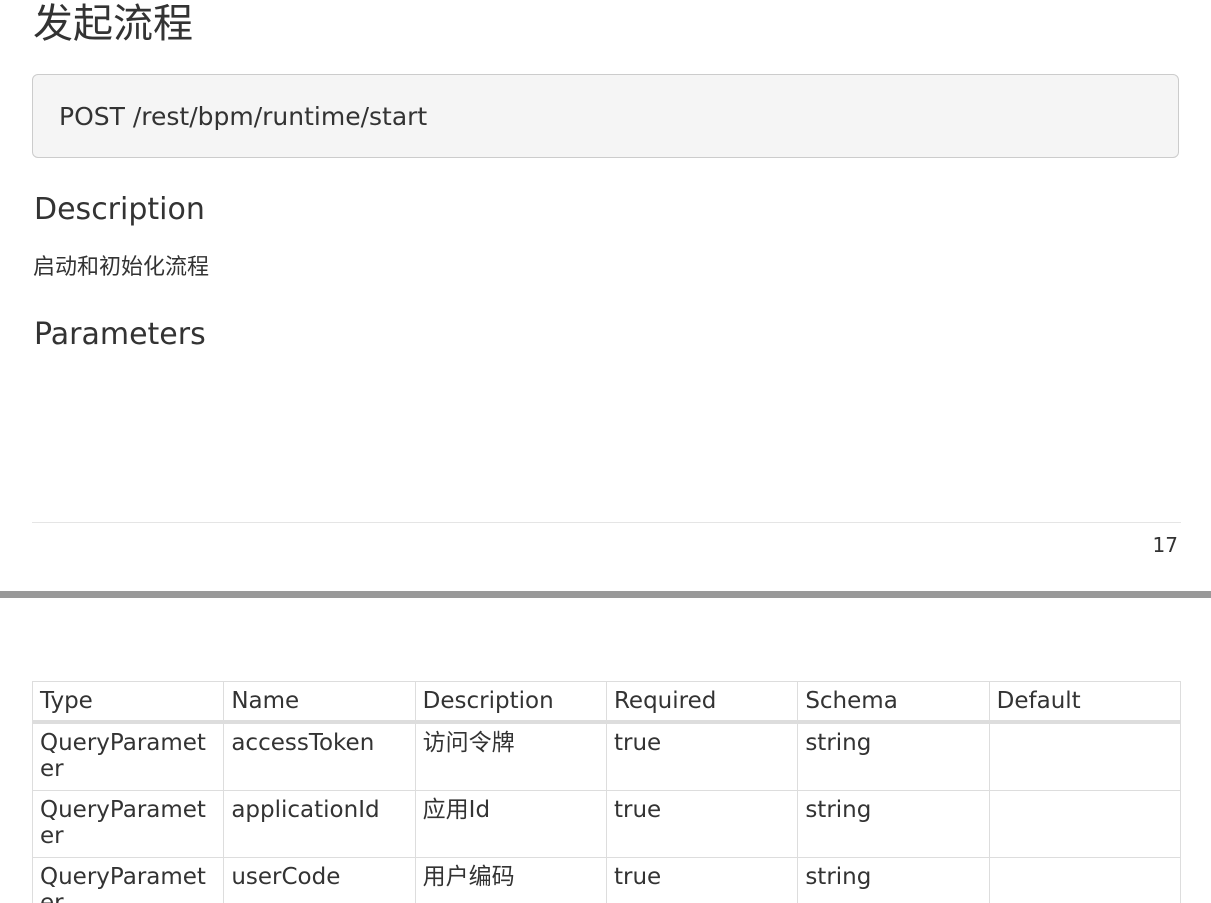 This screenshot has width=1211, height=903. Describe the element at coordinates (893, 702) in the screenshot. I see `column-header-schema: Schema` at that location.